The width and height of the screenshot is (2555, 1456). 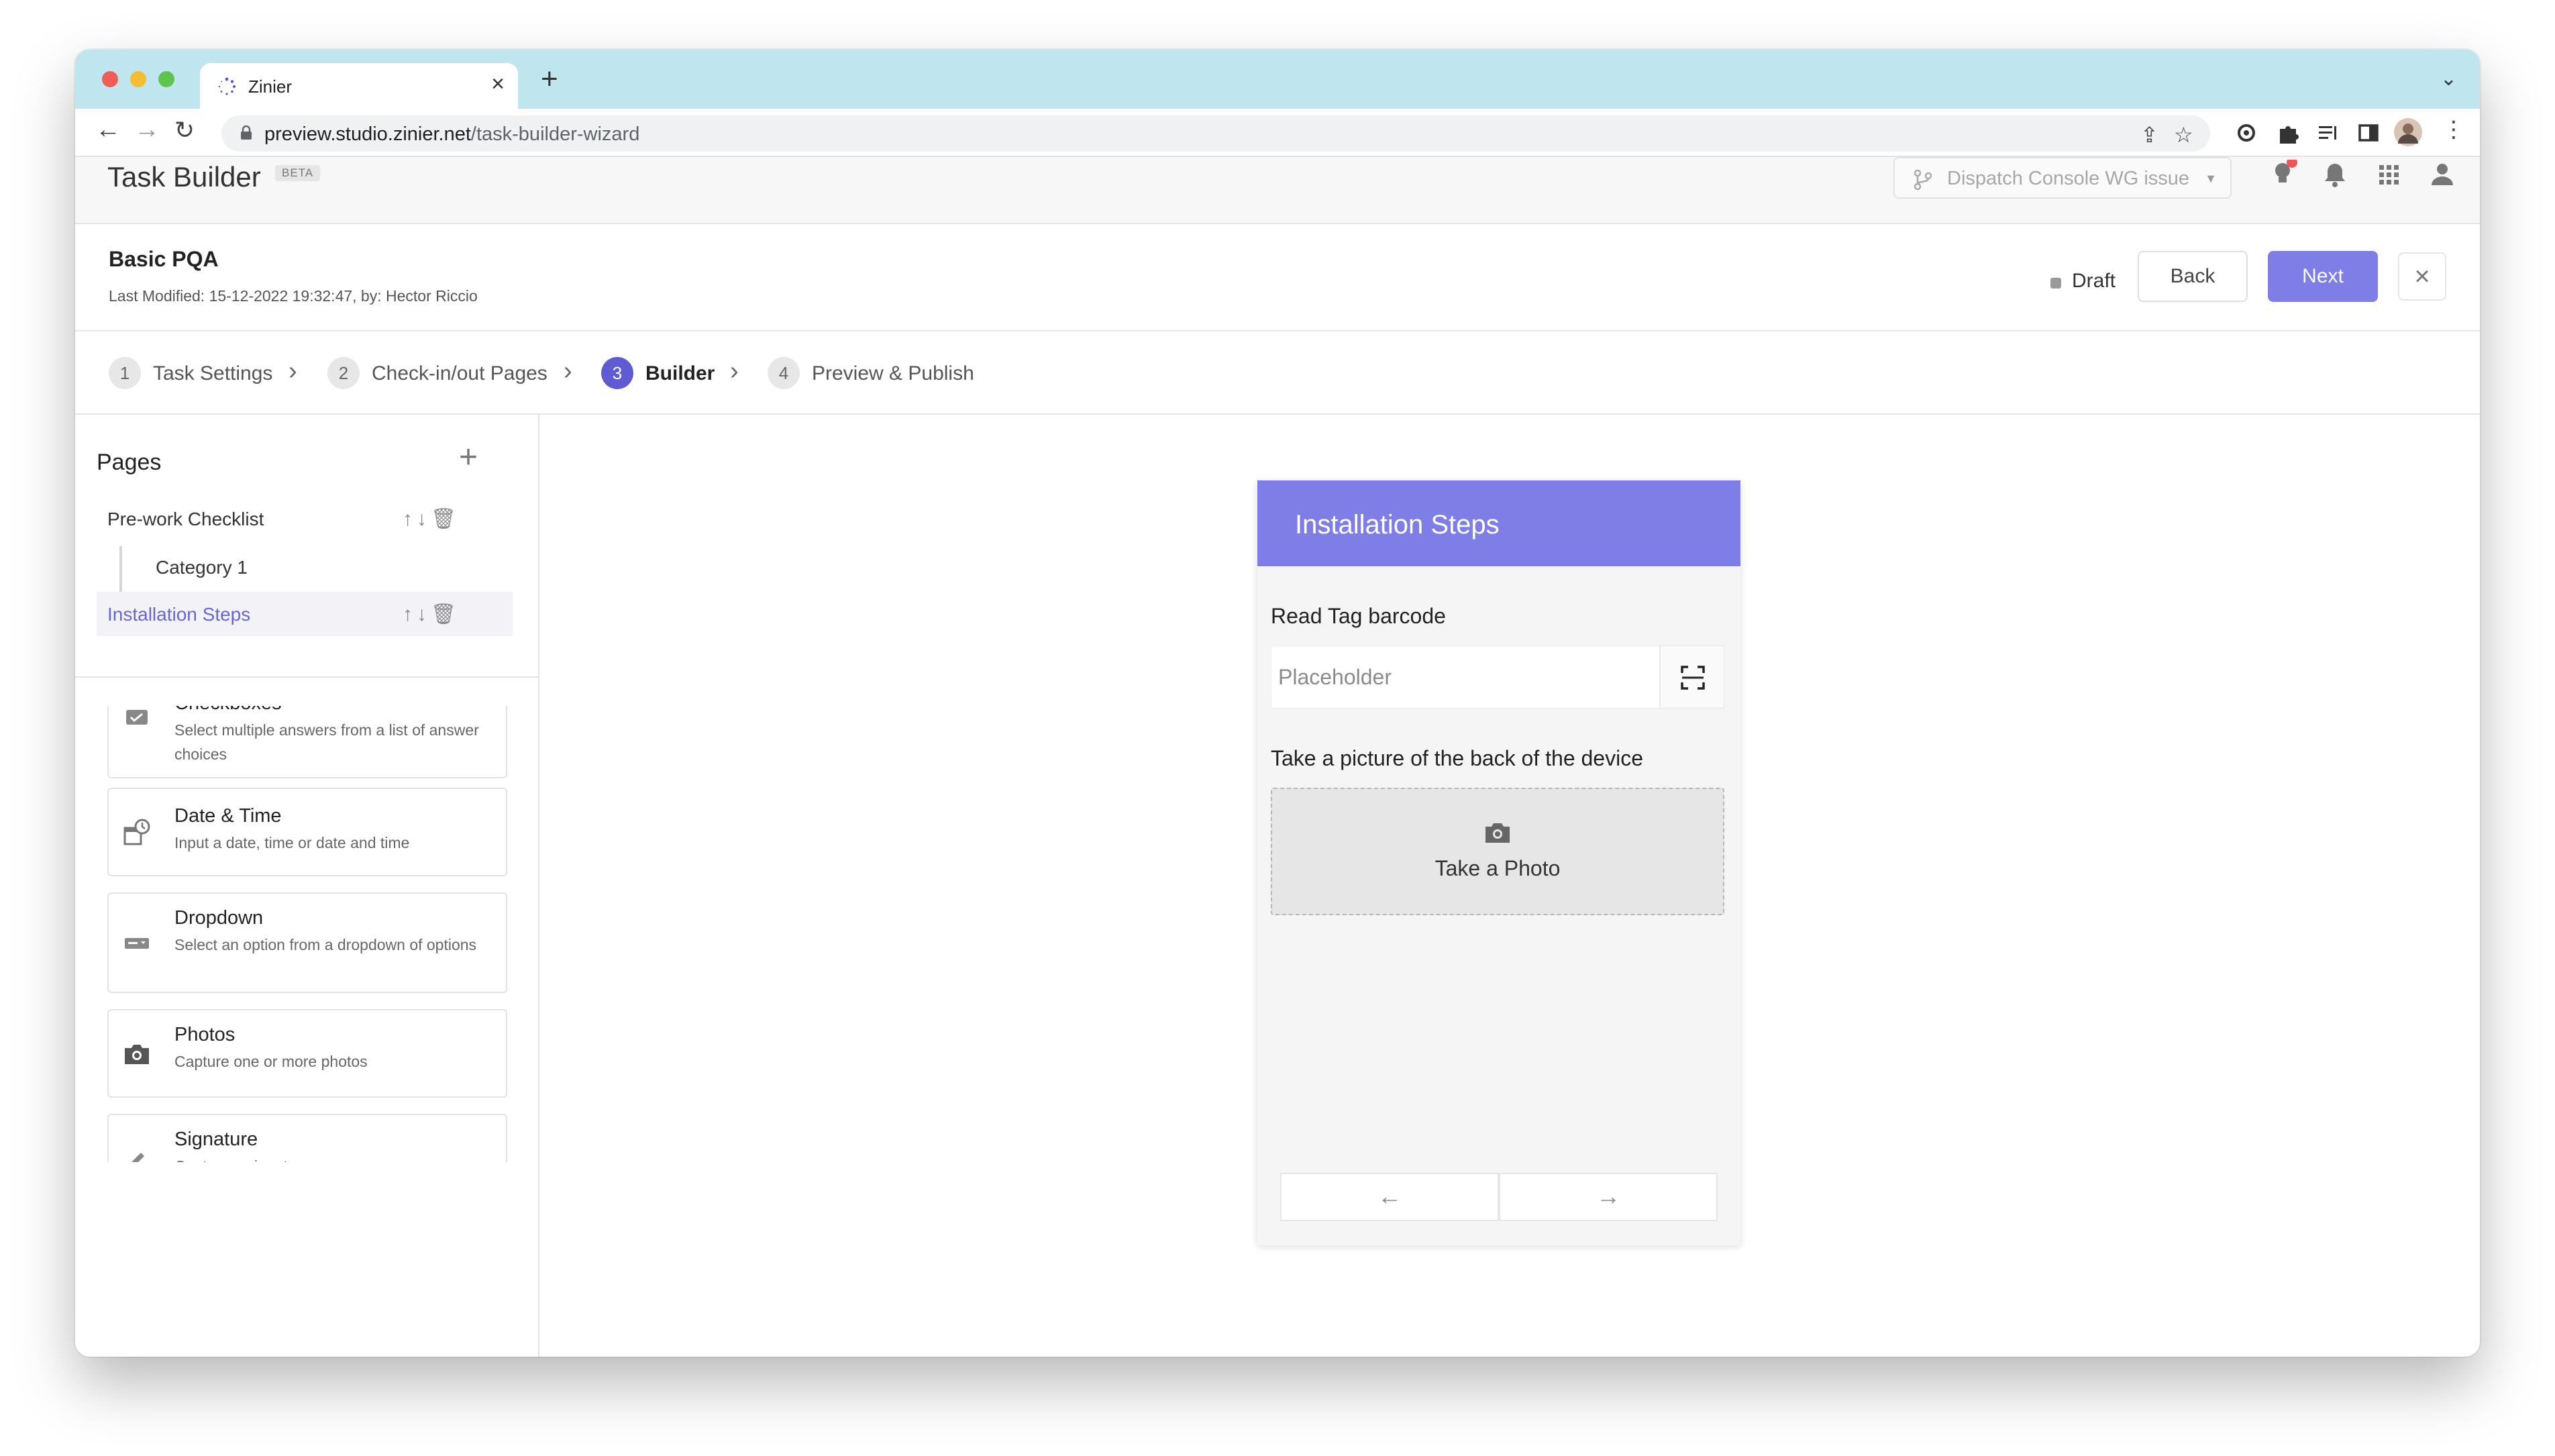 I want to click on component-card-photos: Photos Capture one or more photos, so click(x=307, y=1054).